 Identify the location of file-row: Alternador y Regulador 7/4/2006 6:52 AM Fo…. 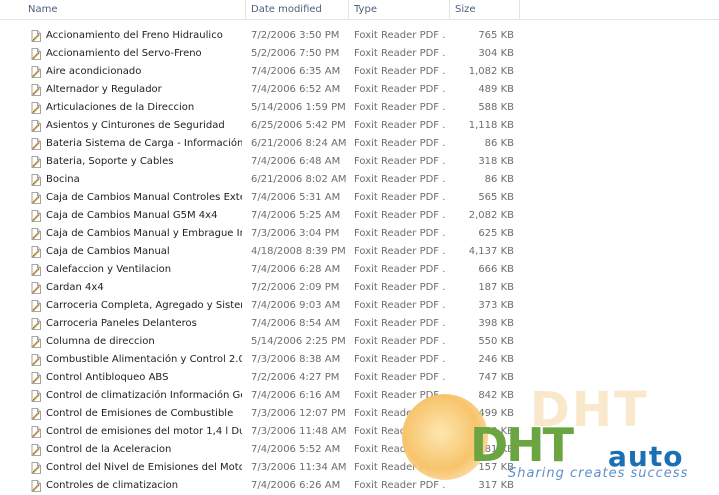
(359, 90).